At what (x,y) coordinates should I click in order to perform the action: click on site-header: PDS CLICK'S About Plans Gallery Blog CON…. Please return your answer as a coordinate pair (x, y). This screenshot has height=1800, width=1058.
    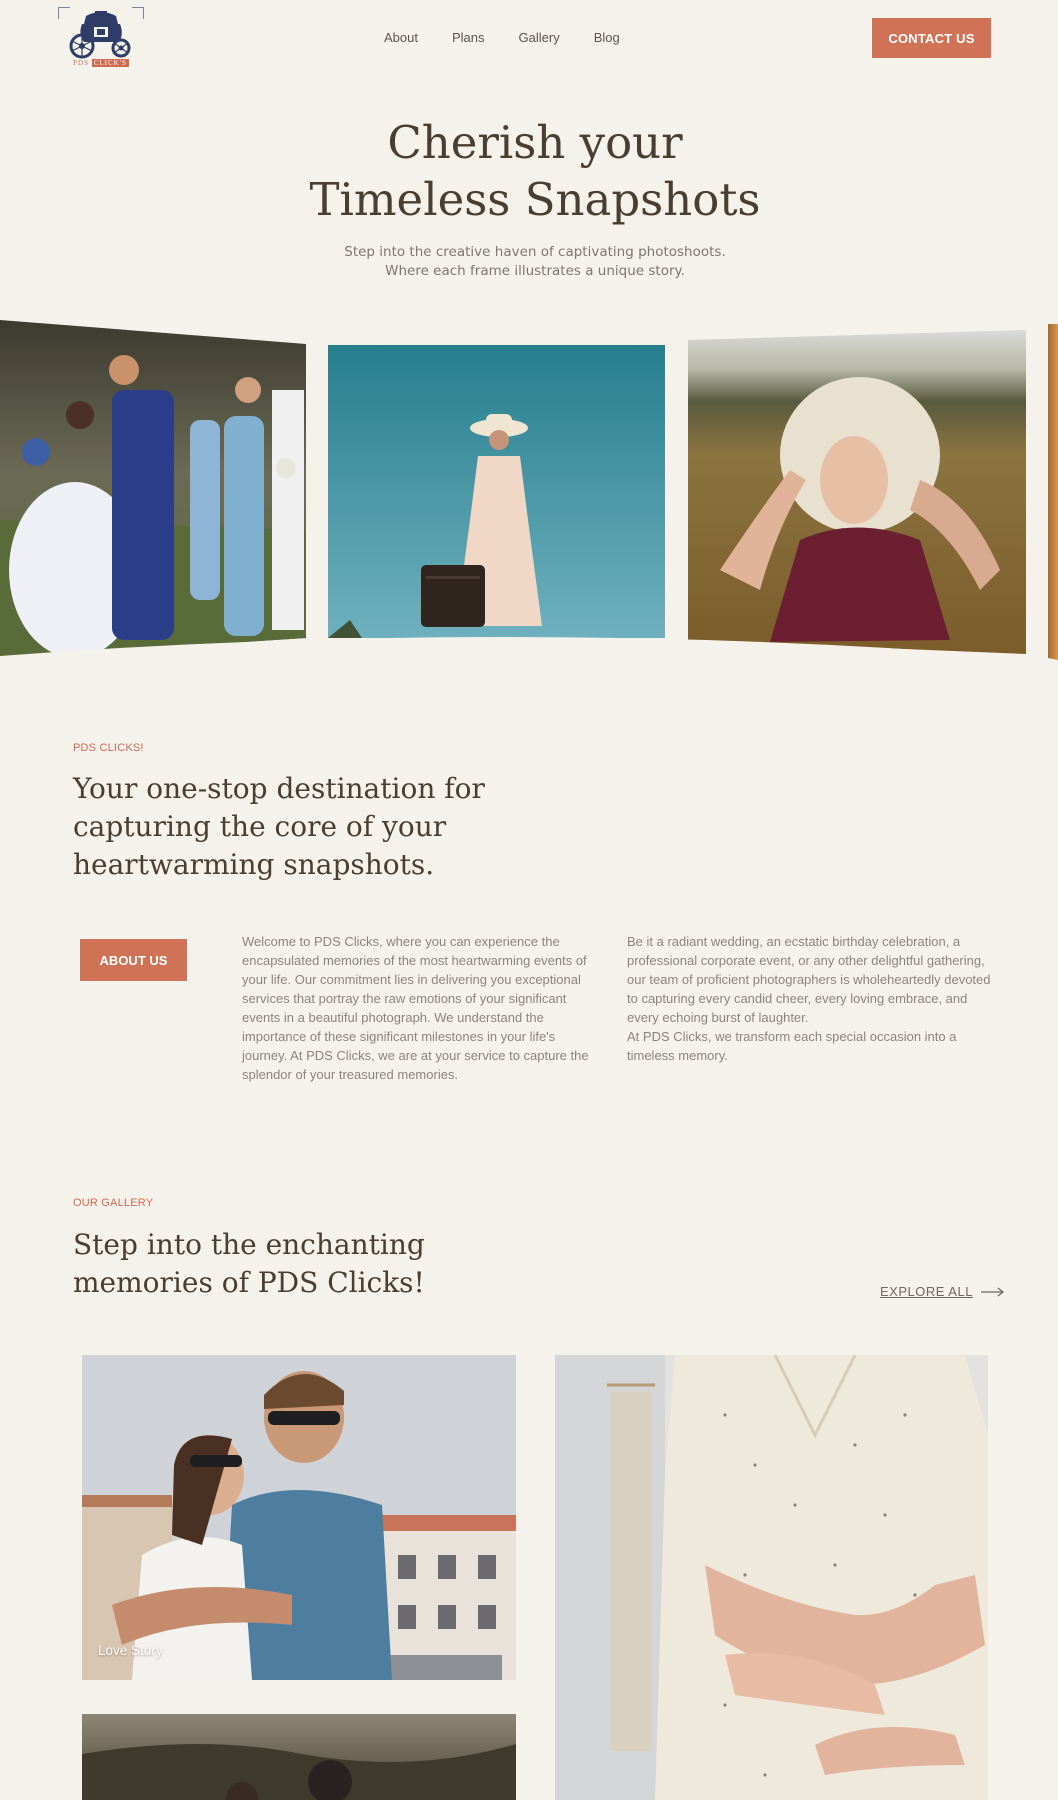
    Looking at the image, I should click on (529, 40).